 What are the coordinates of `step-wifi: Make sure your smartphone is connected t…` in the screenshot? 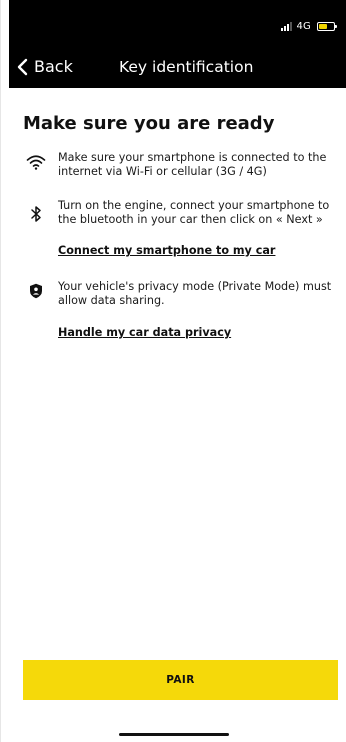 It's located at (181, 165).